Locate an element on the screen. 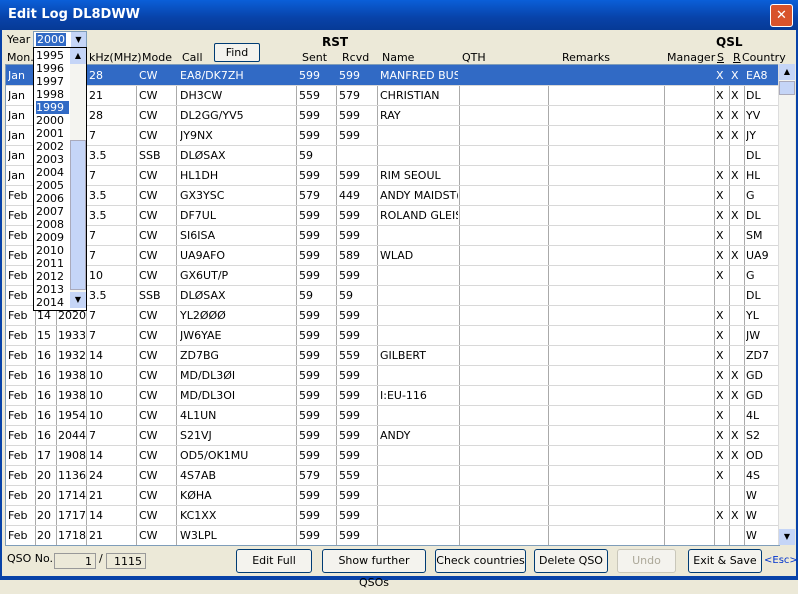 This screenshot has width=798, height=594. cell-country: ZD7 is located at coordinates (757, 355).